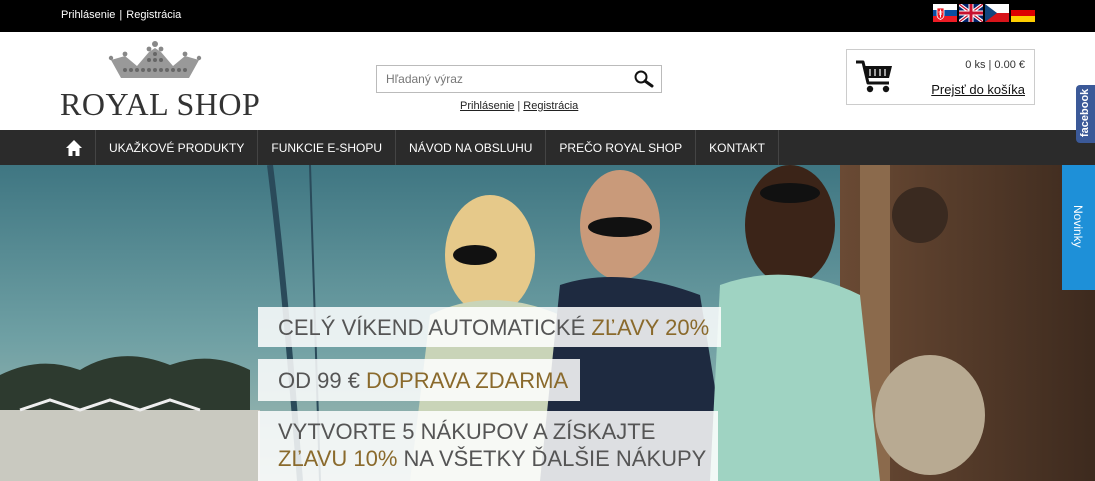 Image resolution: width=1095 pixels, height=481 pixels. Describe the element at coordinates (88, 15) in the screenshot. I see `top-login-link: Prihlásenie` at that location.